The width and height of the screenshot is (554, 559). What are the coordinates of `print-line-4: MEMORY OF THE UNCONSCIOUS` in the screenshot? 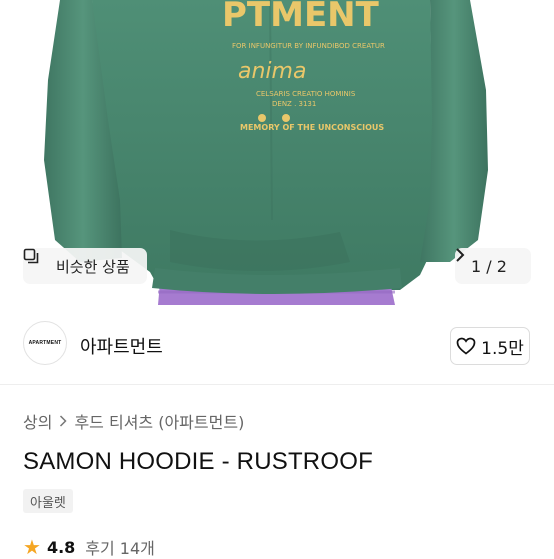 It's located at (312, 127).